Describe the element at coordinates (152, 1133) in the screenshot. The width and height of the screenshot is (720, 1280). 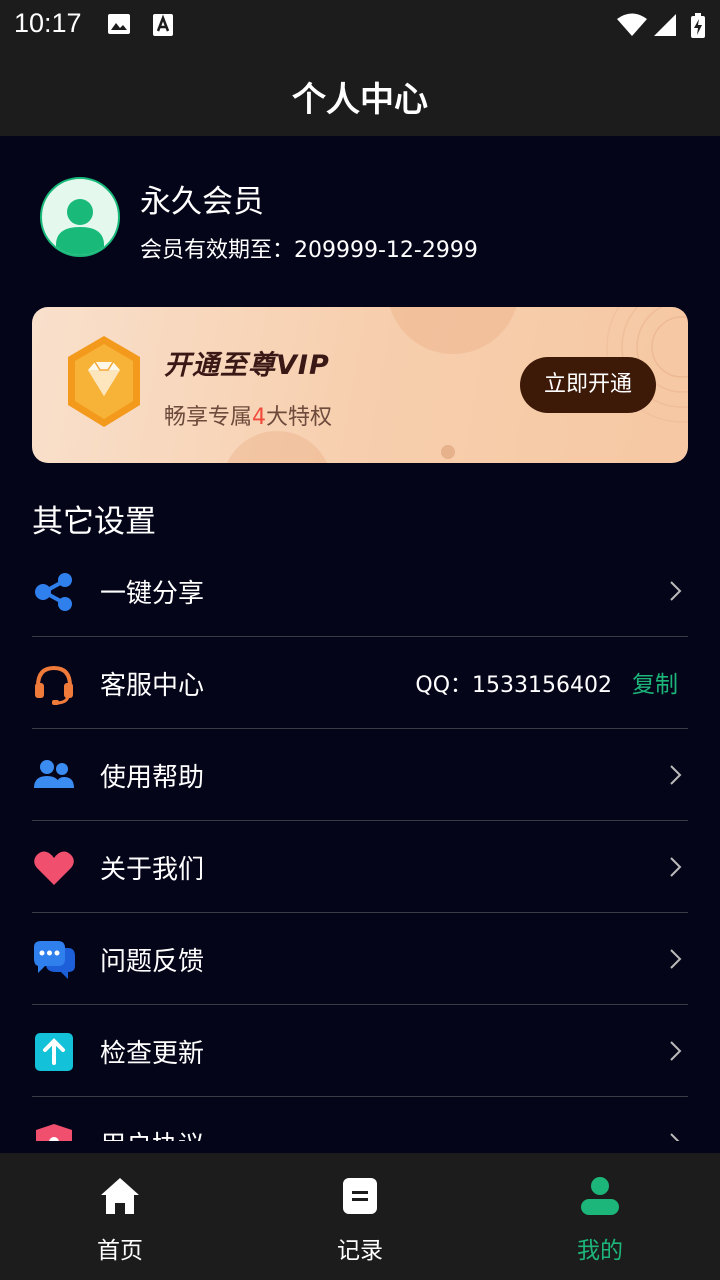
I see `menu-label: 用户协议` at that location.